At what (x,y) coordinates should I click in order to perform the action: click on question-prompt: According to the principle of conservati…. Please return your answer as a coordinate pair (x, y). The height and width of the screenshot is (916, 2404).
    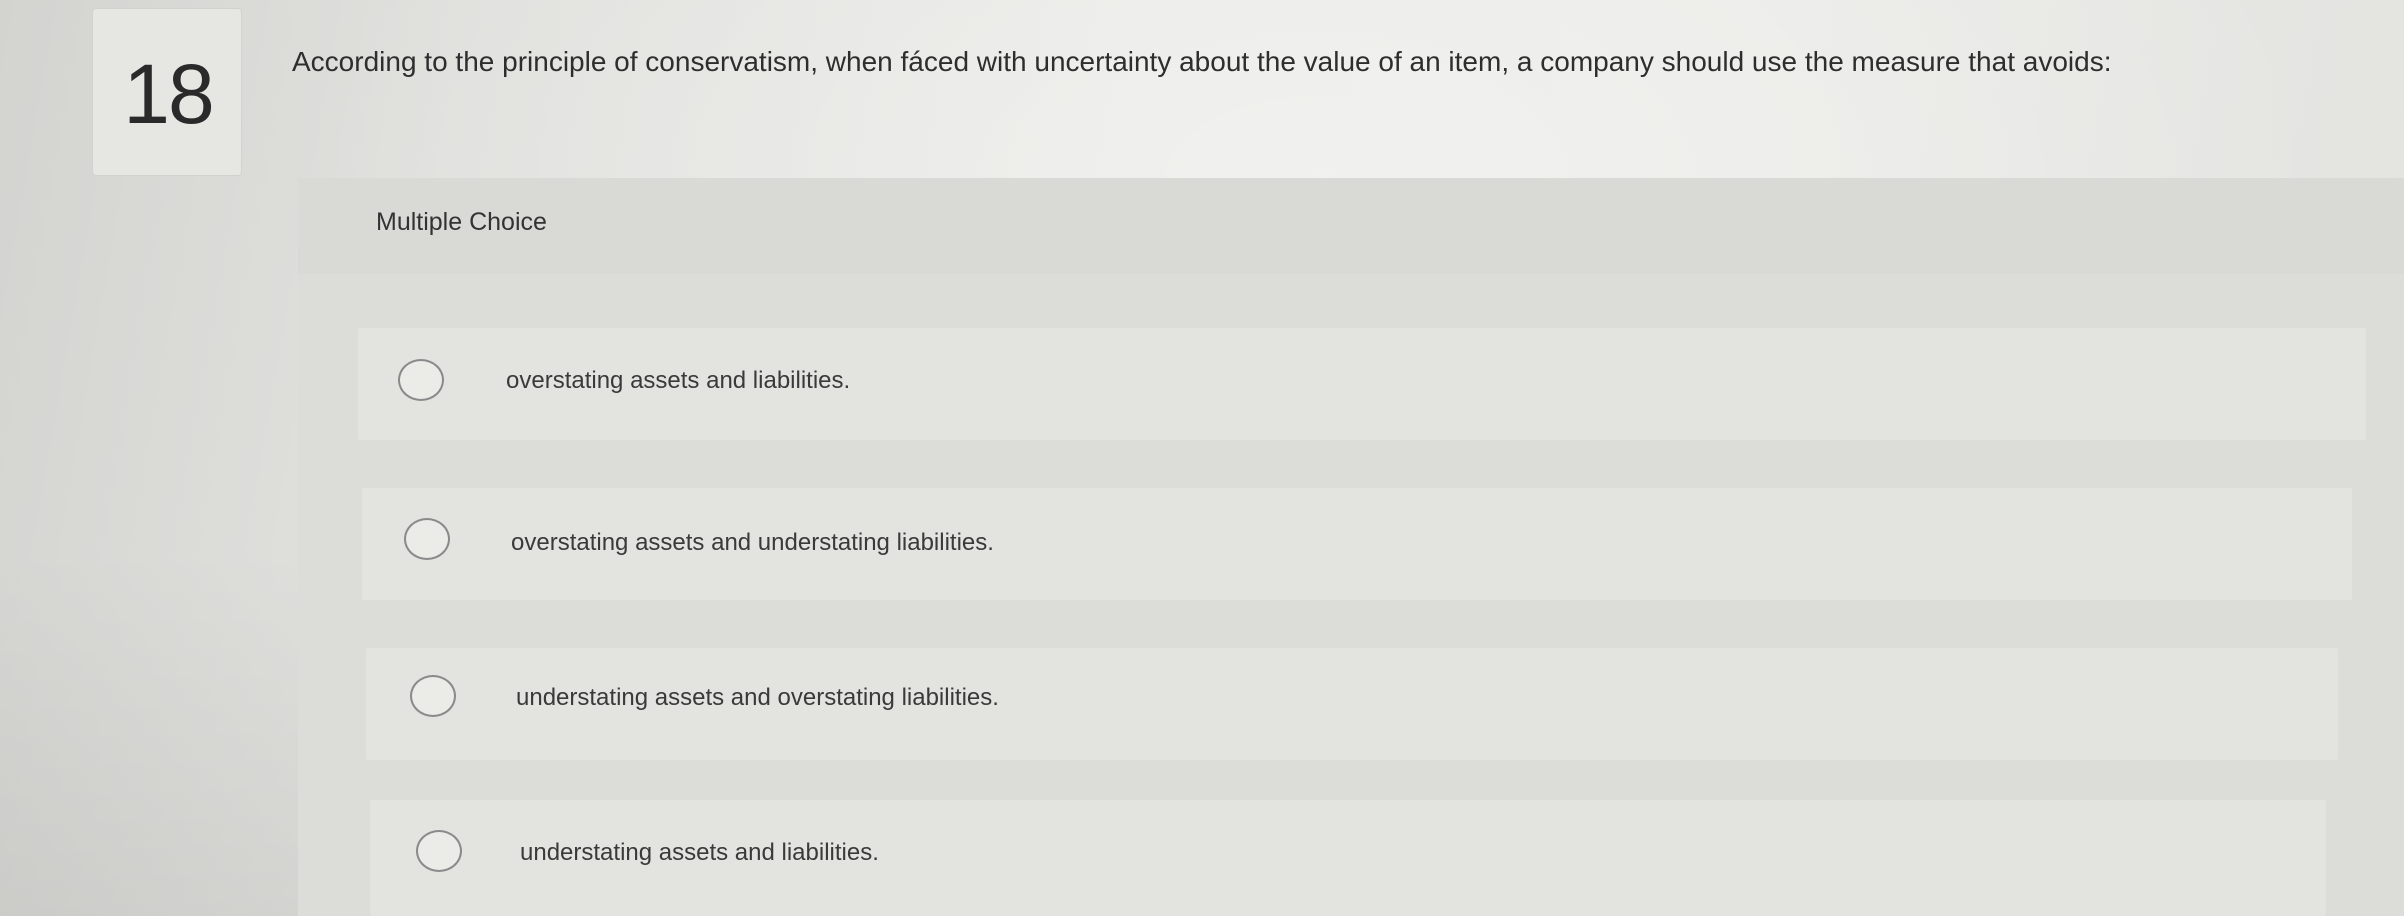
    Looking at the image, I should click on (1202, 61).